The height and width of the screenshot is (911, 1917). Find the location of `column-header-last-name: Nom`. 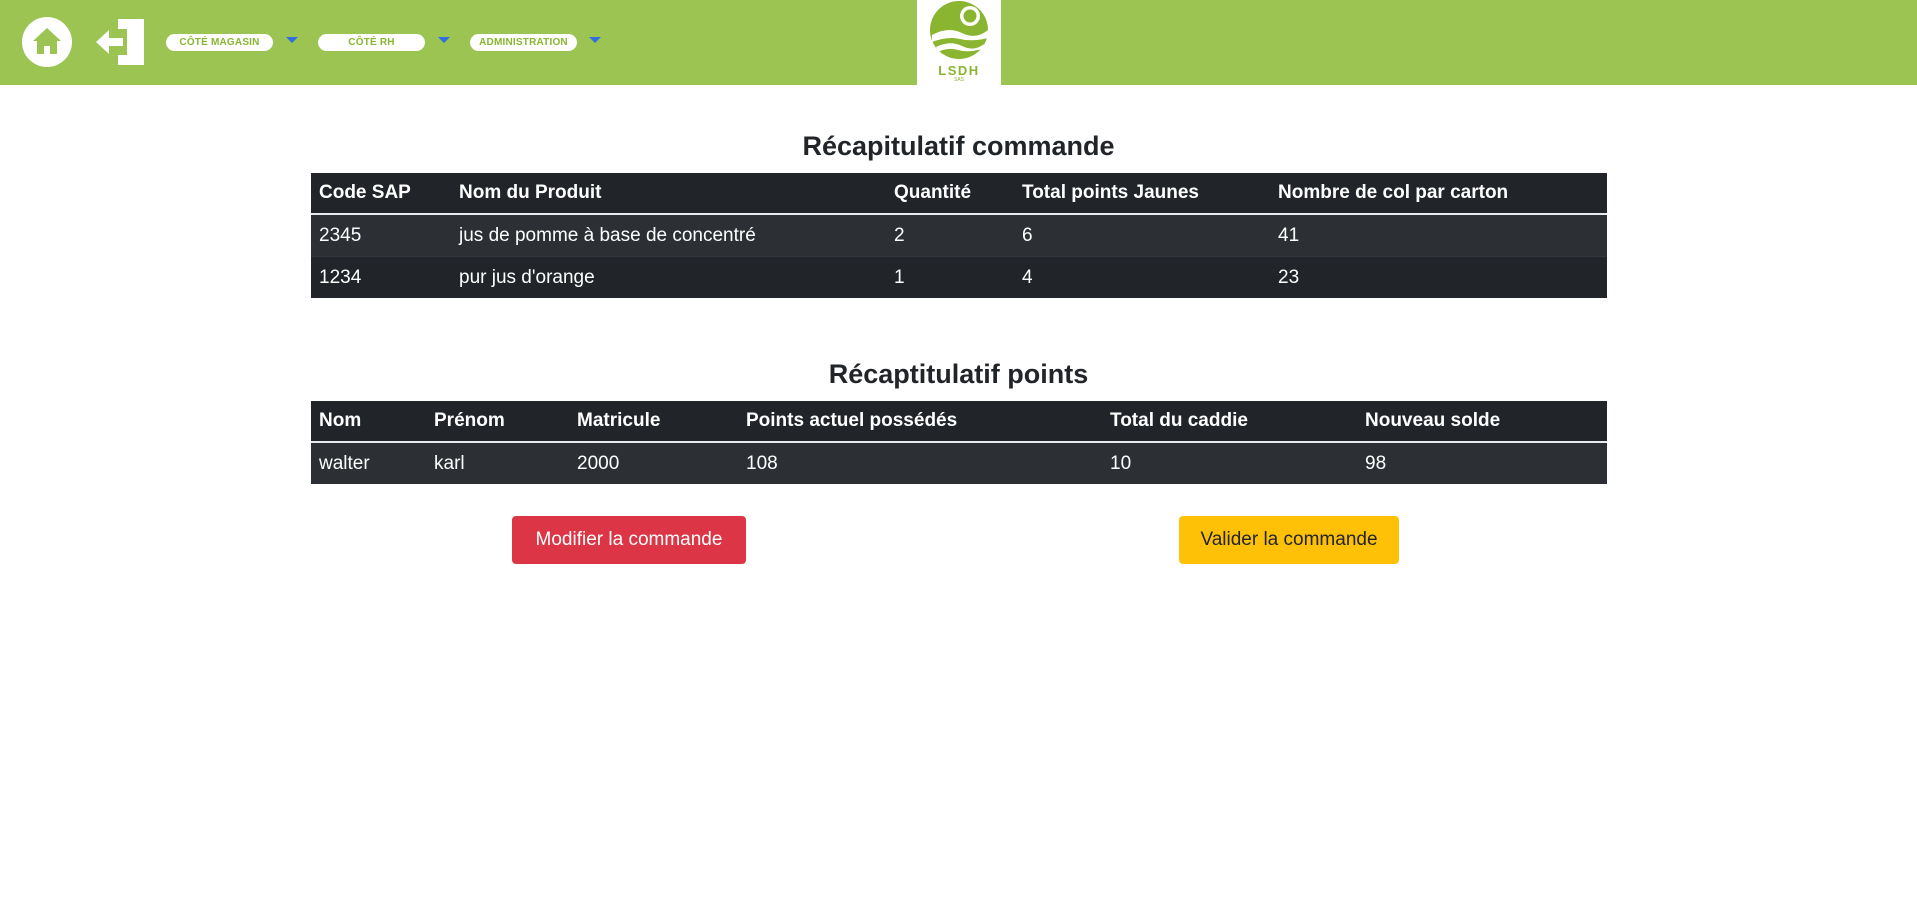

column-header-last-name: Nom is located at coordinates (368, 422).